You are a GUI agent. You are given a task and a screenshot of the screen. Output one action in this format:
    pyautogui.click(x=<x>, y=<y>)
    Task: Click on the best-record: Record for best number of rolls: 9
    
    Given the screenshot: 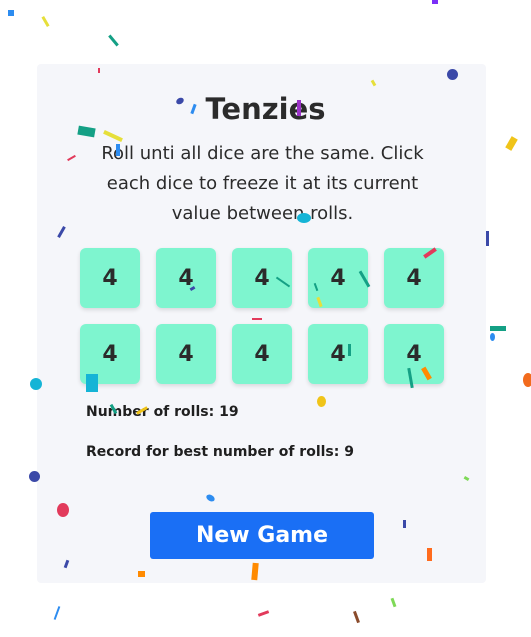 What is the action you would take?
    pyautogui.click(x=220, y=452)
    